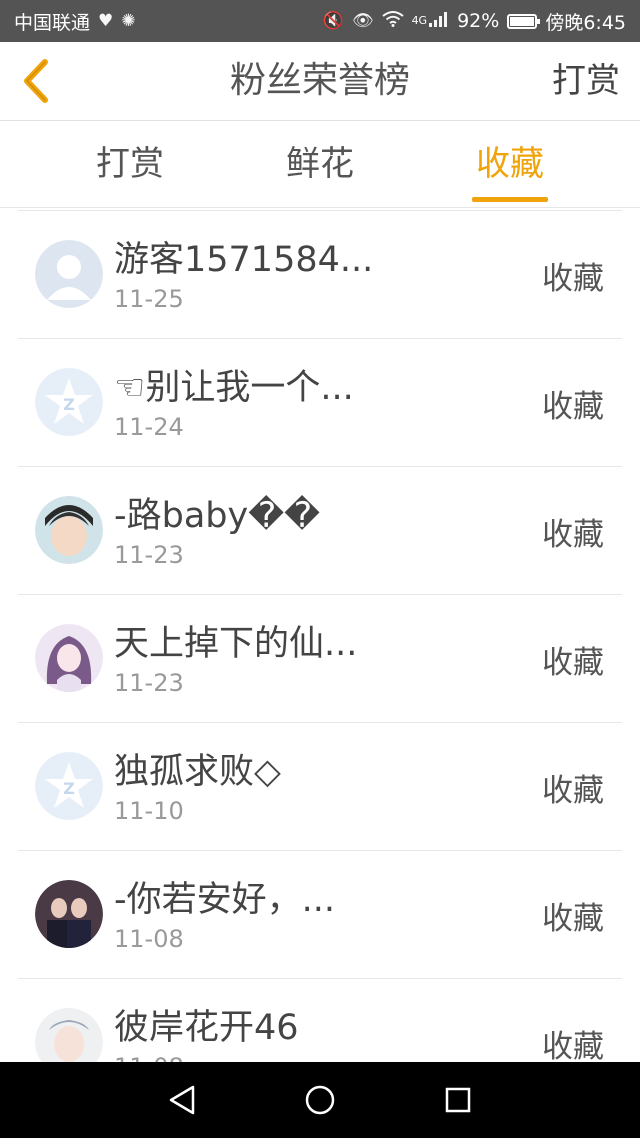 This screenshot has width=640, height=1138. Describe the element at coordinates (149, 427) in the screenshot. I see `fan-date: 11-24` at that location.